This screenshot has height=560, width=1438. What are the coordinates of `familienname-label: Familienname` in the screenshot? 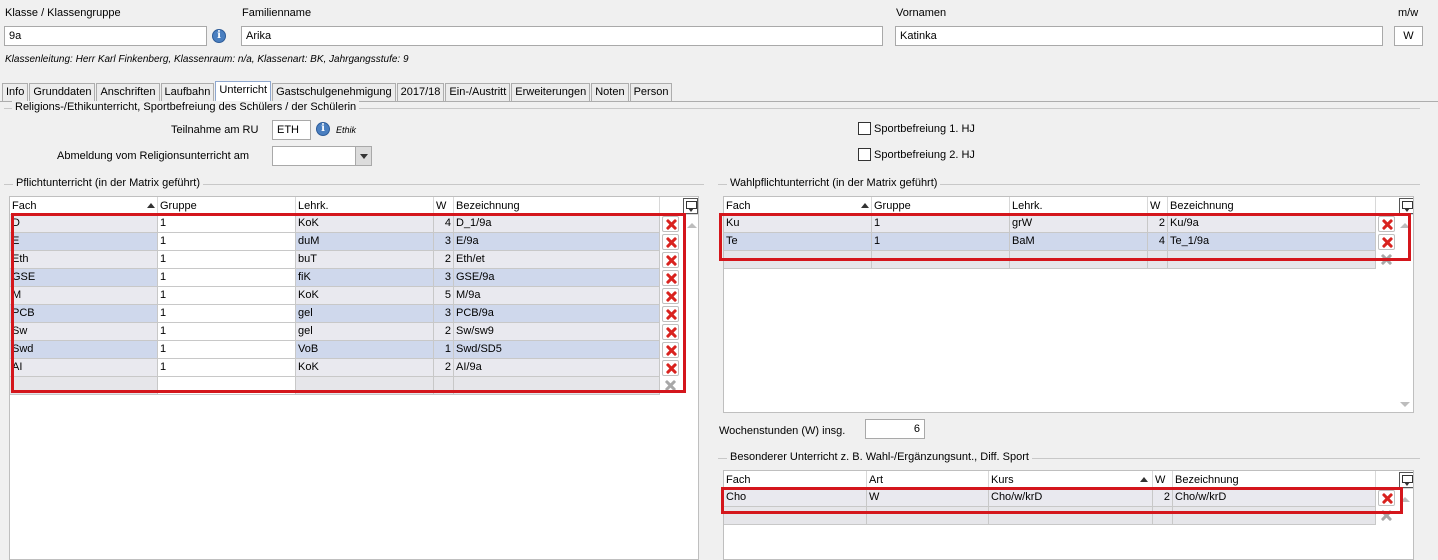 It's located at (277, 13).